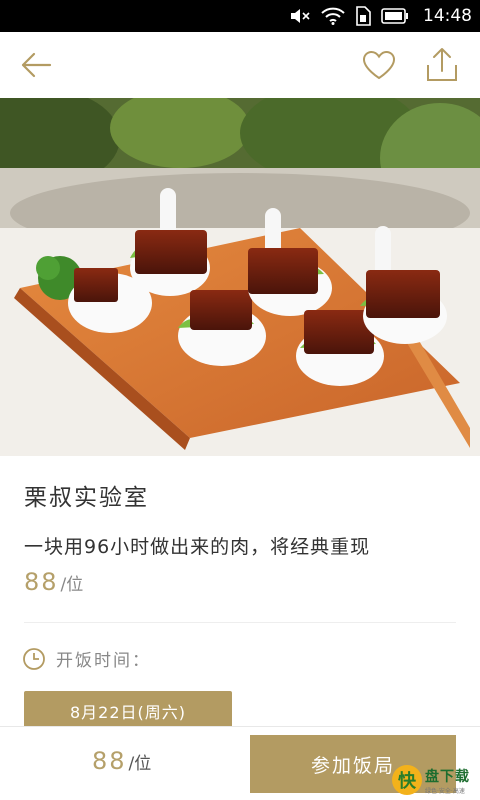  I want to click on divider, so click(240, 622).